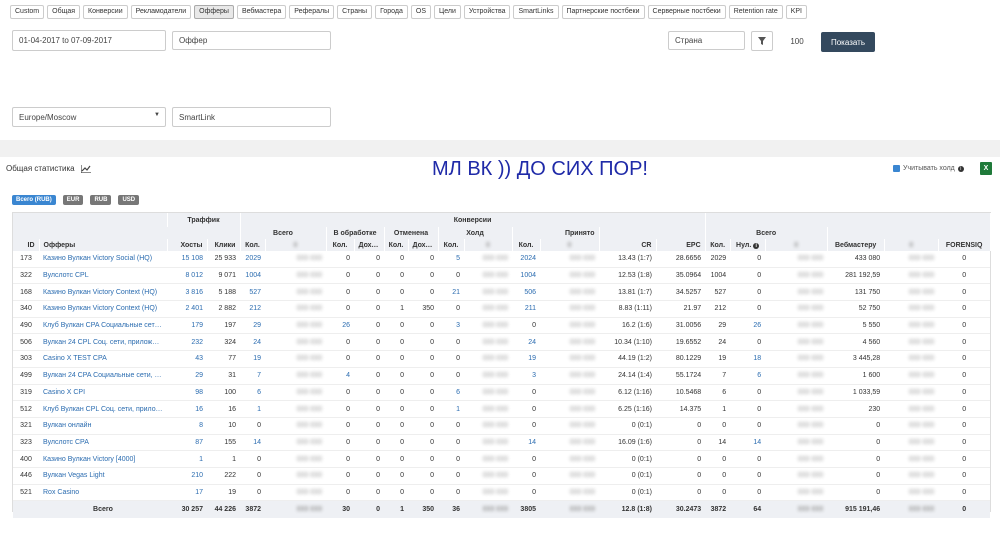  What do you see at coordinates (73, 200) in the screenshot?
I see `currency-badge: EUR` at bounding box center [73, 200].